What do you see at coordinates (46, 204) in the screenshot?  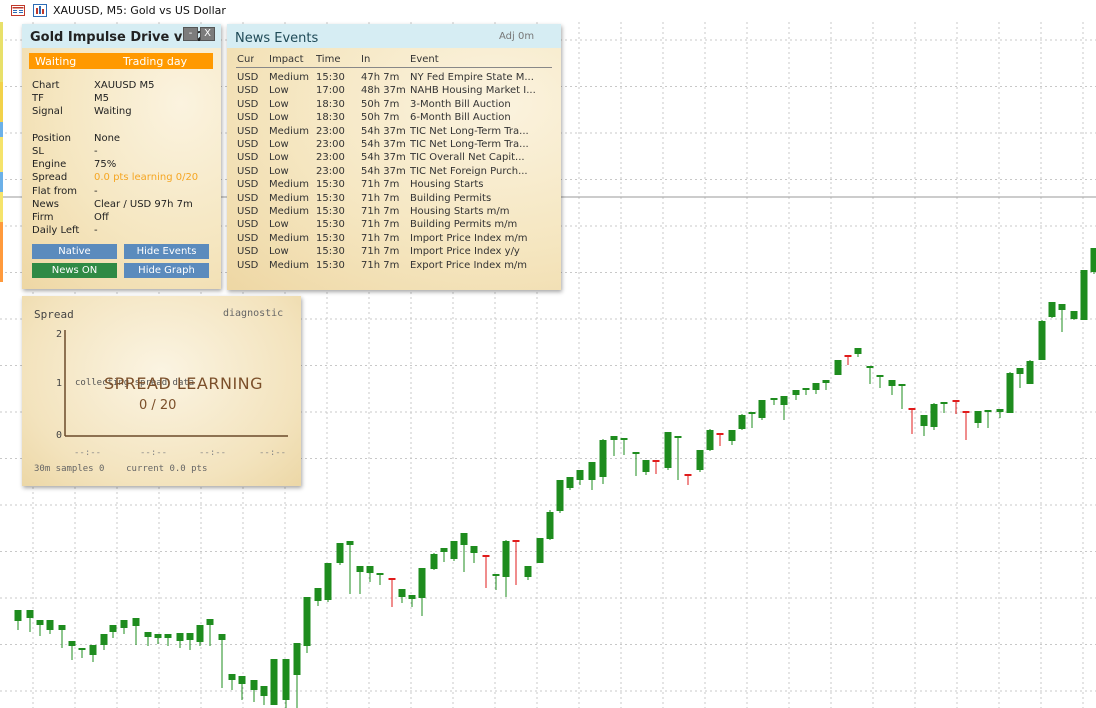 I see `ea-row-label: News` at bounding box center [46, 204].